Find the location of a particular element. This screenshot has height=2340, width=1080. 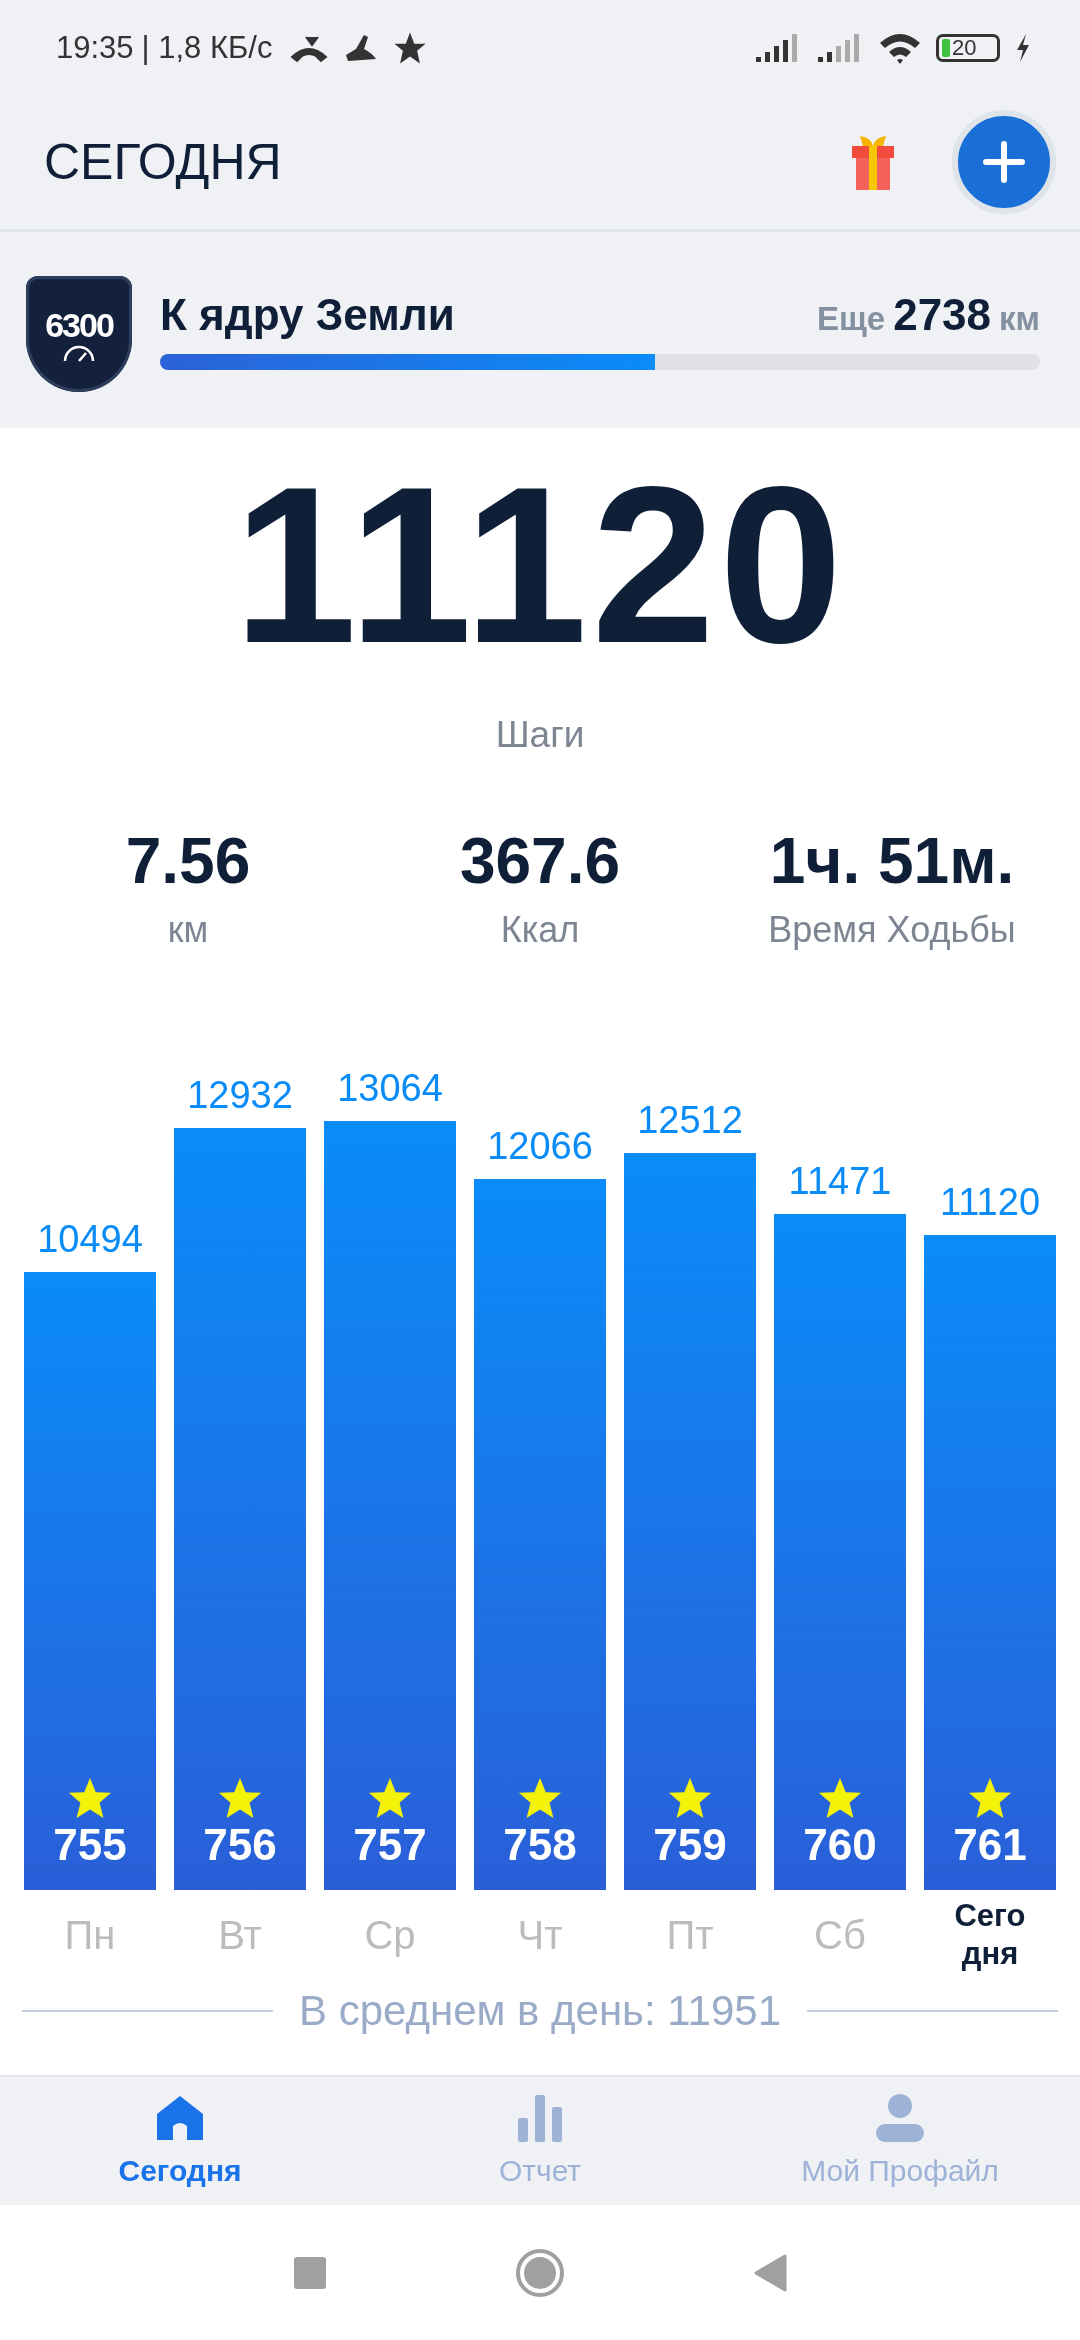

bar-value-label: 12932 is located at coordinates (240, 1096).